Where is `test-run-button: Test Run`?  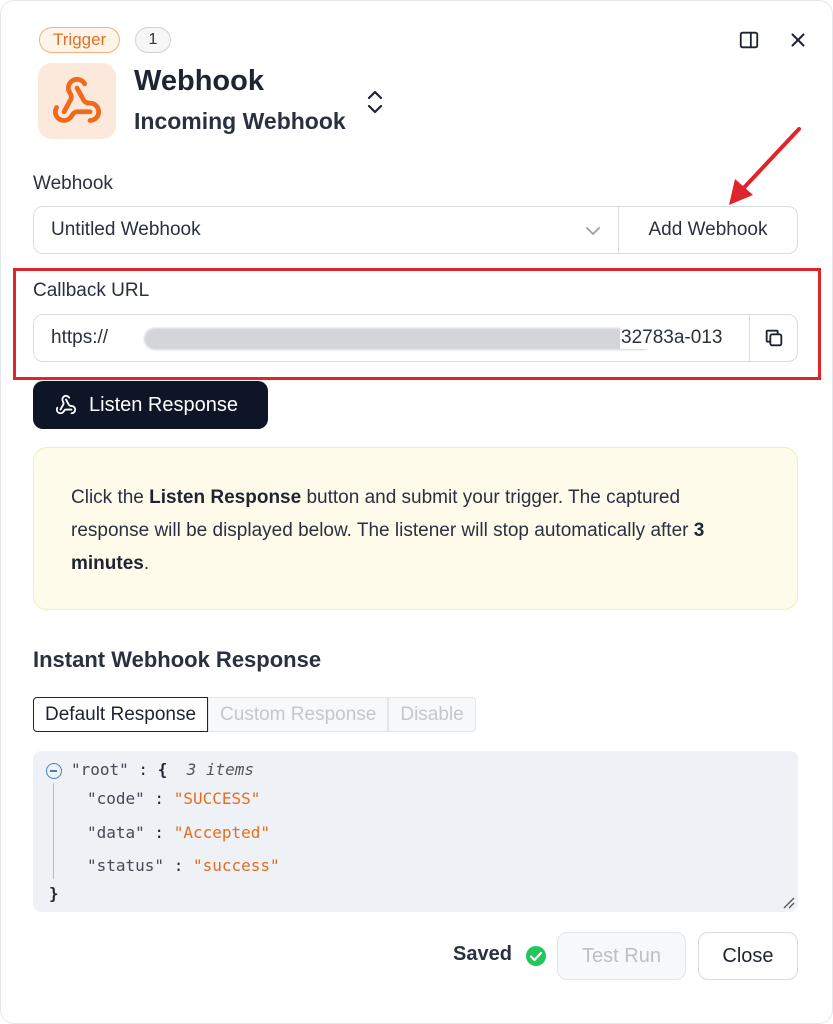
test-run-button: Test Run is located at coordinates (621, 956).